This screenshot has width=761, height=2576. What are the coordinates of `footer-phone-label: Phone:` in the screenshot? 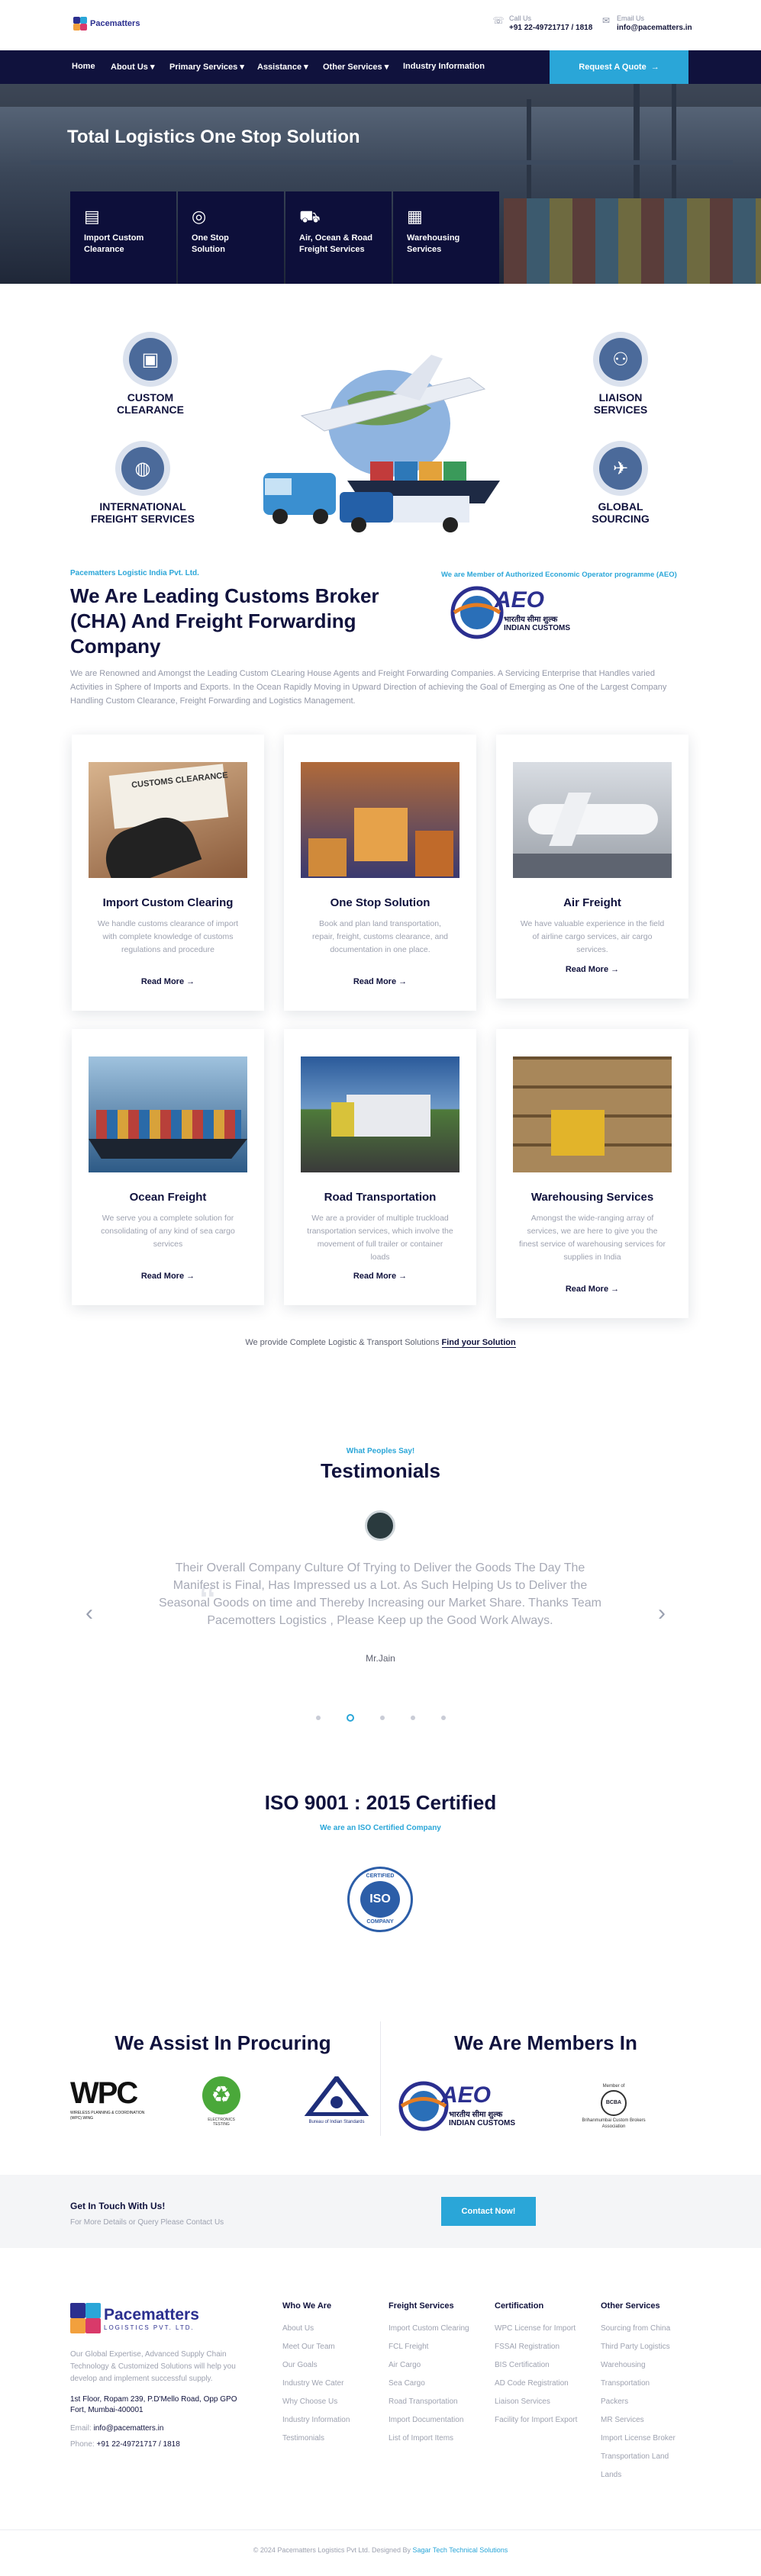 It's located at (82, 2444).